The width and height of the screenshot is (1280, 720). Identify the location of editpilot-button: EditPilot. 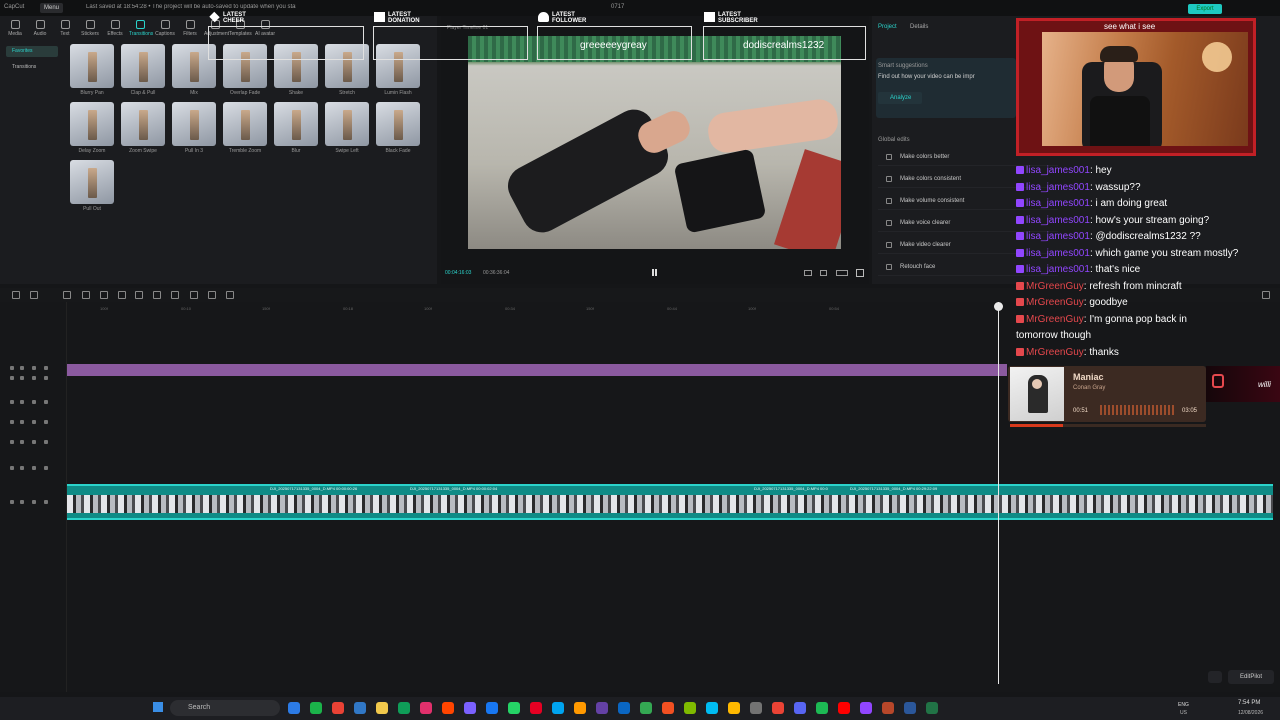
(1251, 677).